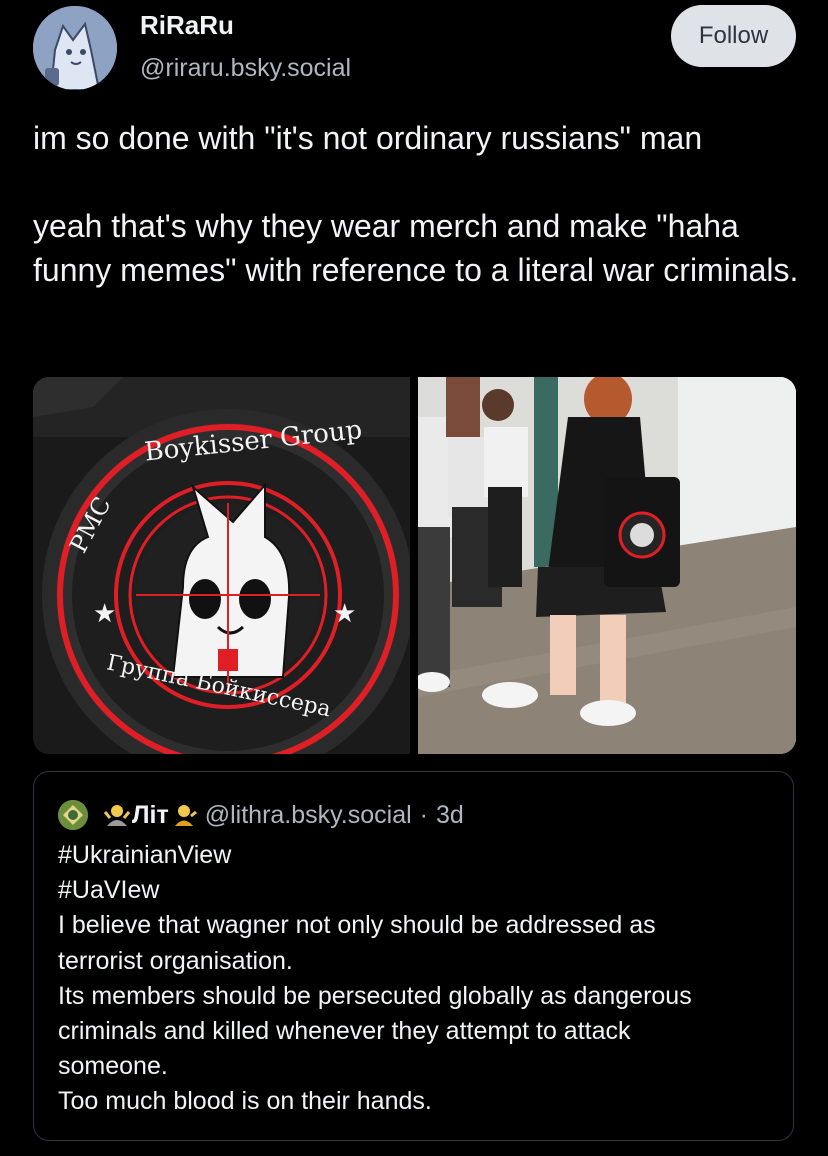  I want to click on quoted-post-time: 3d, so click(450, 815).